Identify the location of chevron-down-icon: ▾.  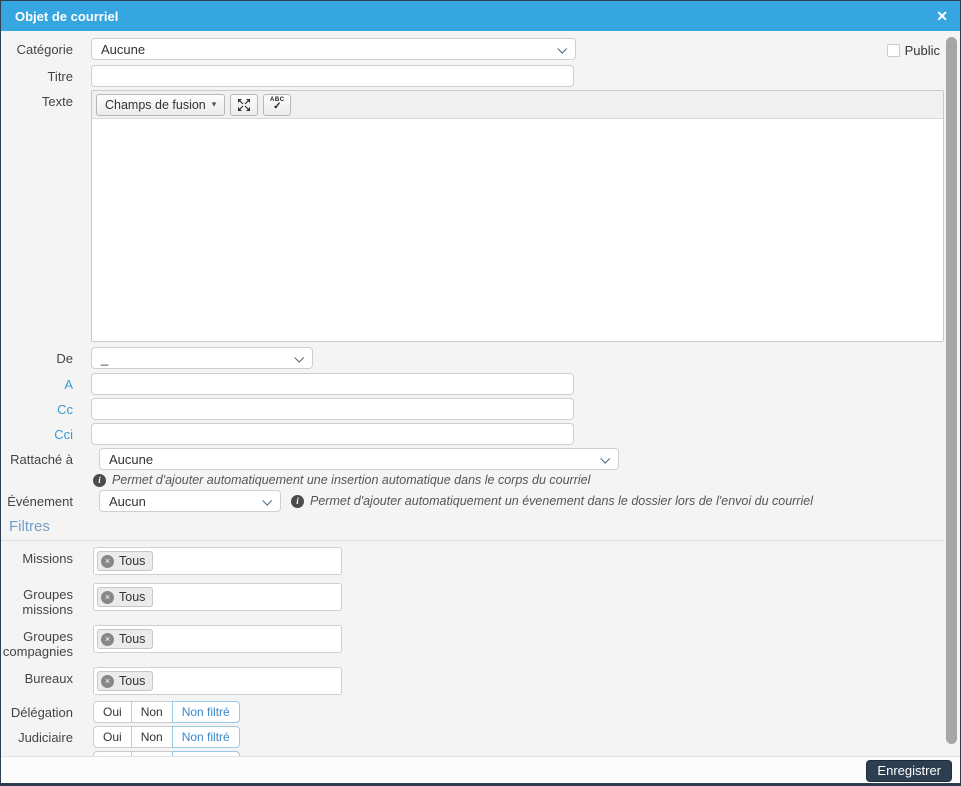
(214, 104).